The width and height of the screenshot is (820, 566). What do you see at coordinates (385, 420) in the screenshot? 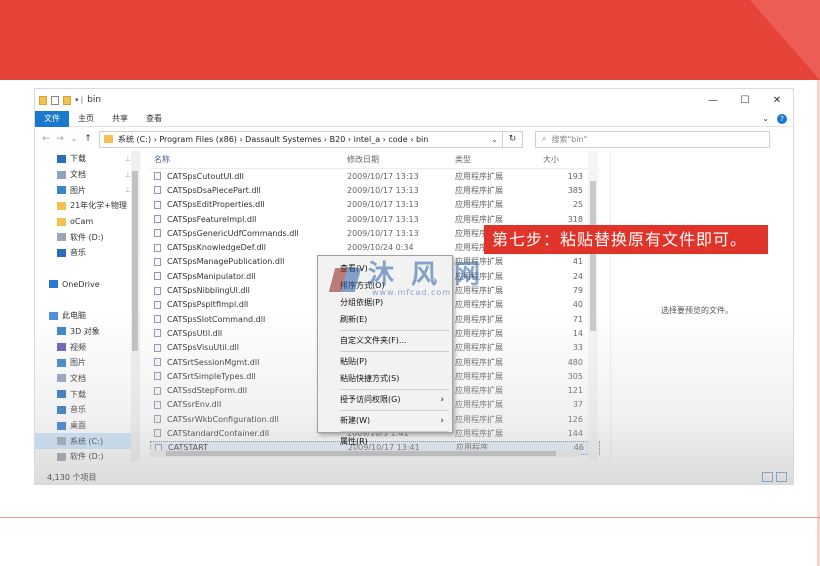
I see `context-menu-item: 新建(W) ›` at bounding box center [385, 420].